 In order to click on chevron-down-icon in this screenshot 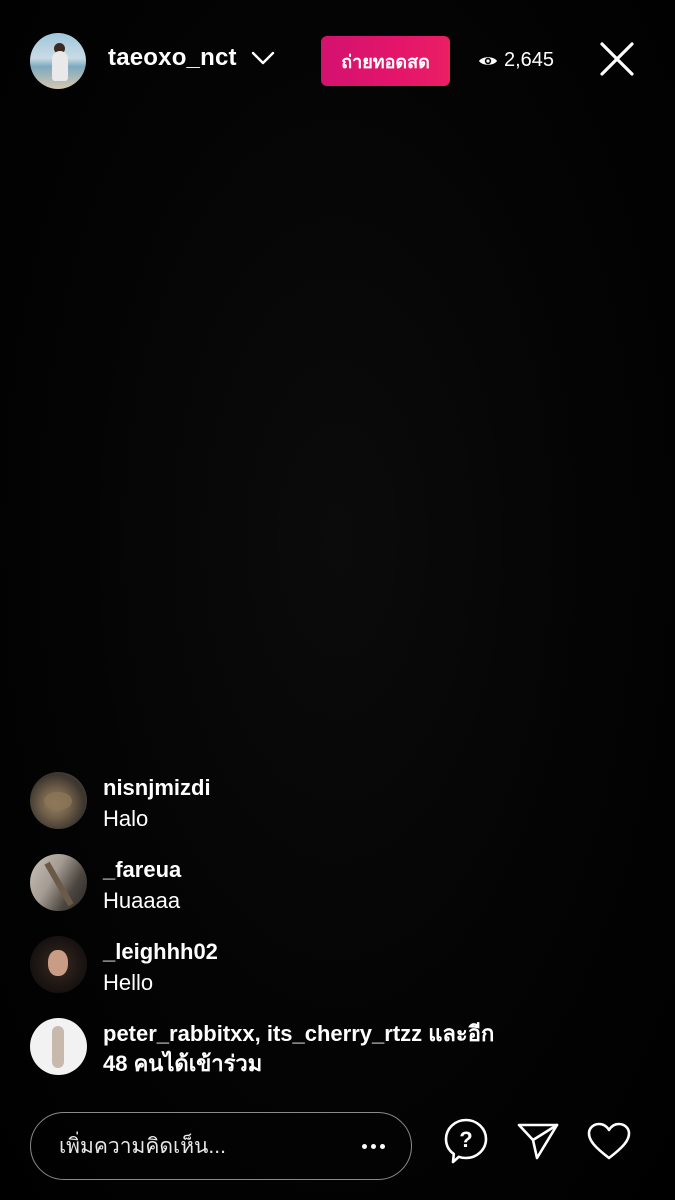, I will do `click(263, 58)`.